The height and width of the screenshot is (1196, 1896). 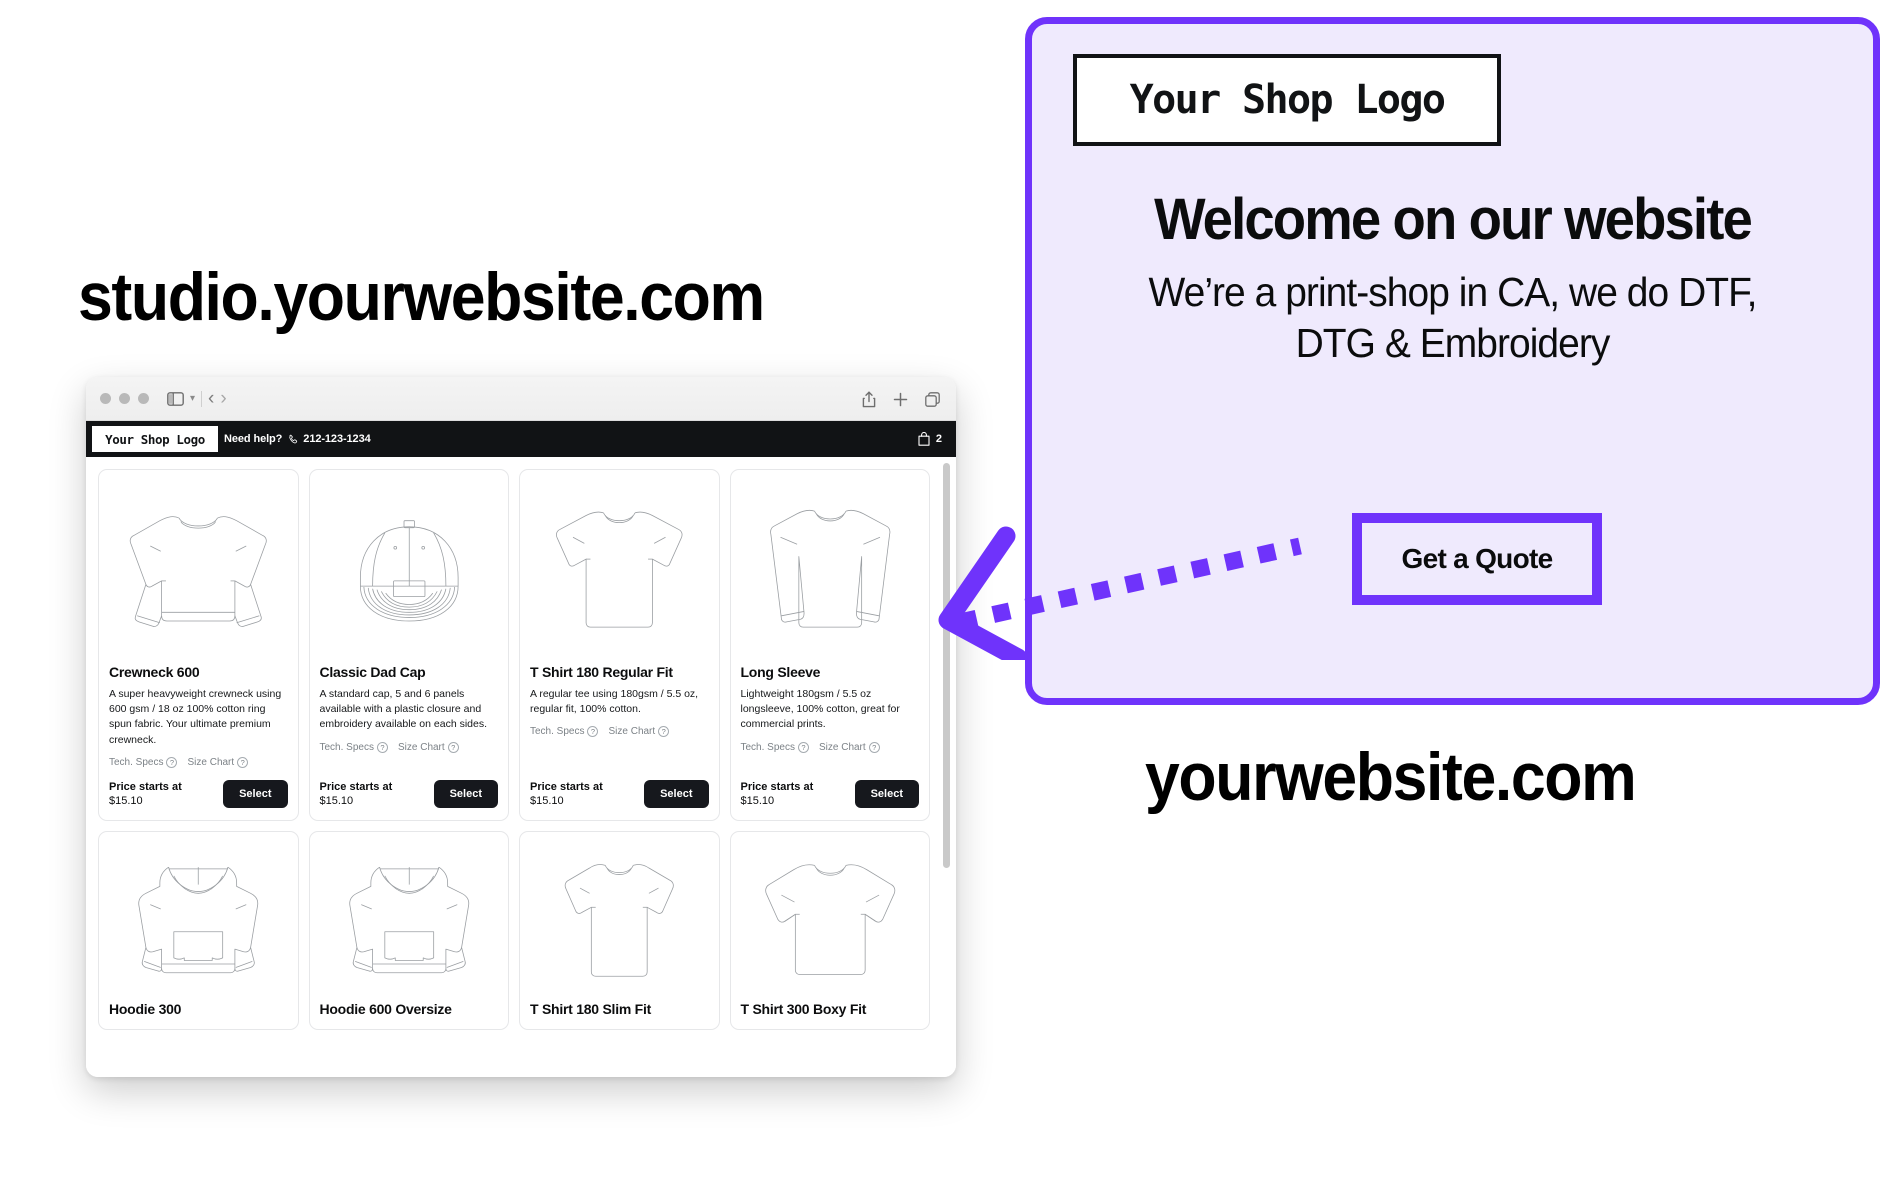 I want to click on cart-count: 2, so click(x=938, y=439).